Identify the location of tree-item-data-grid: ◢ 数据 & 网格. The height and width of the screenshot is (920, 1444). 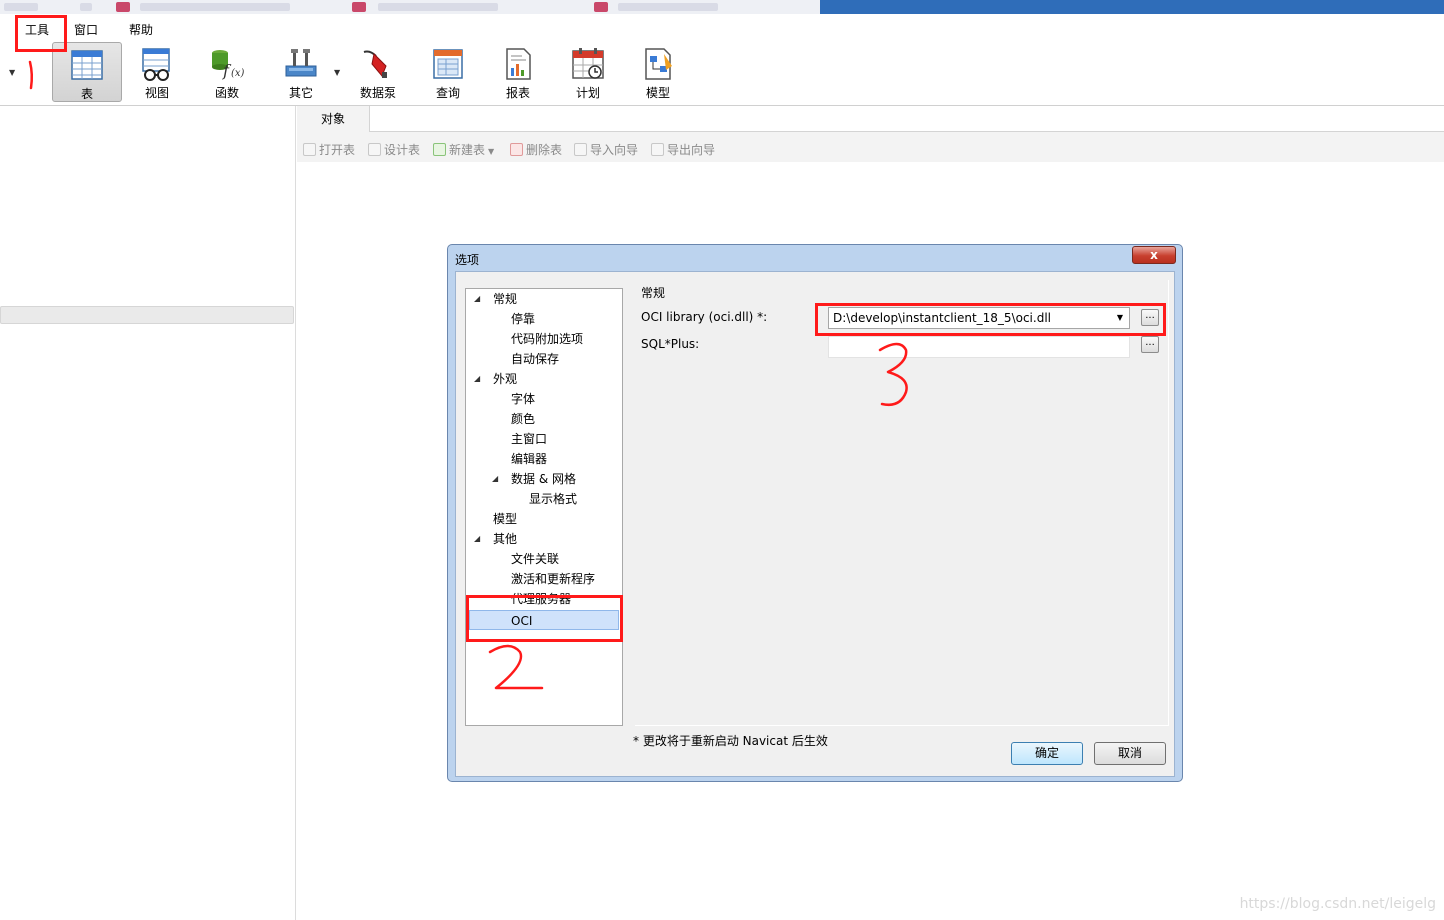
(554, 479).